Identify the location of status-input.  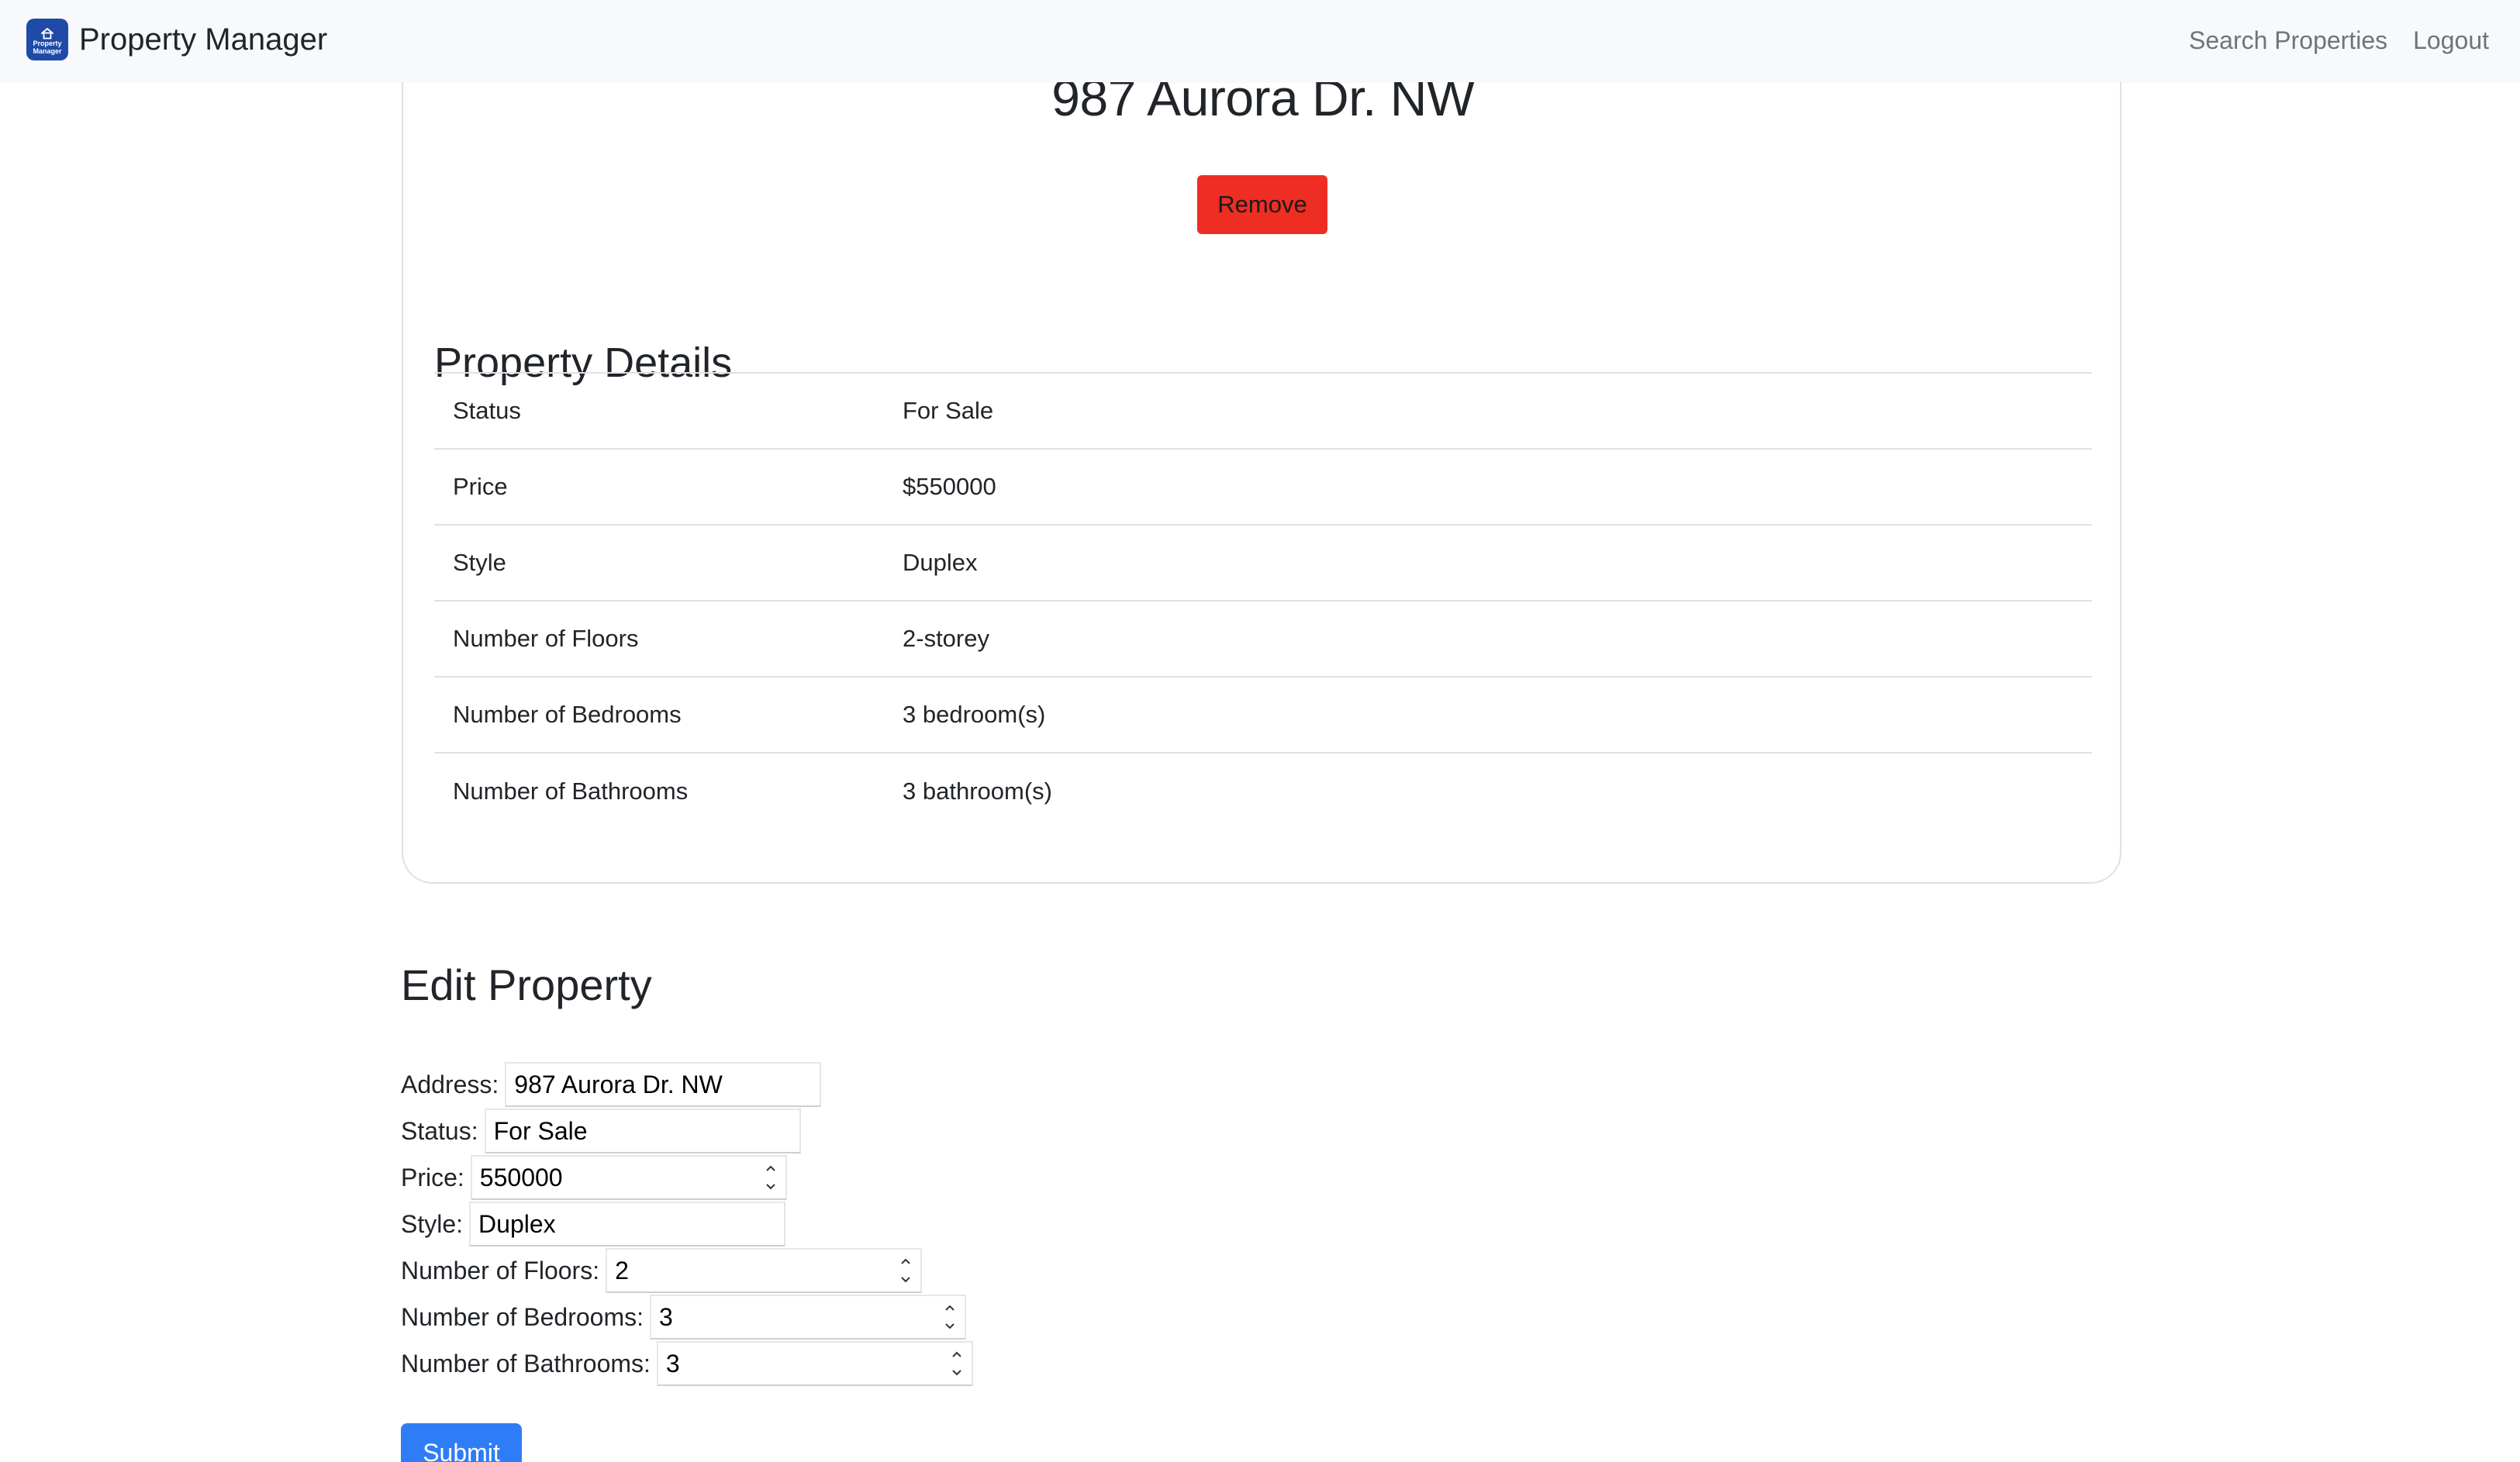
(642, 1131).